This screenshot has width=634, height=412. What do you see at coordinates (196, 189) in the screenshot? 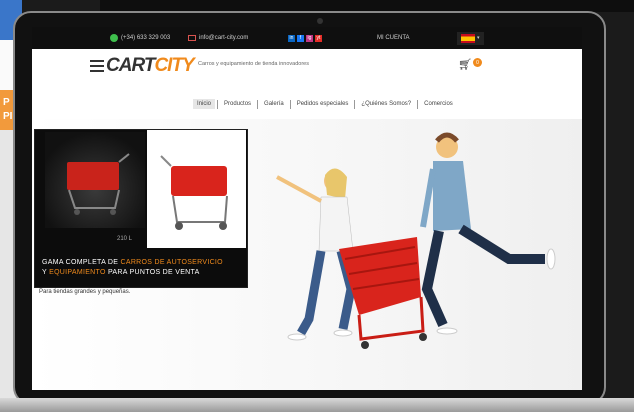
I see `cart-product-photo-light` at bounding box center [196, 189].